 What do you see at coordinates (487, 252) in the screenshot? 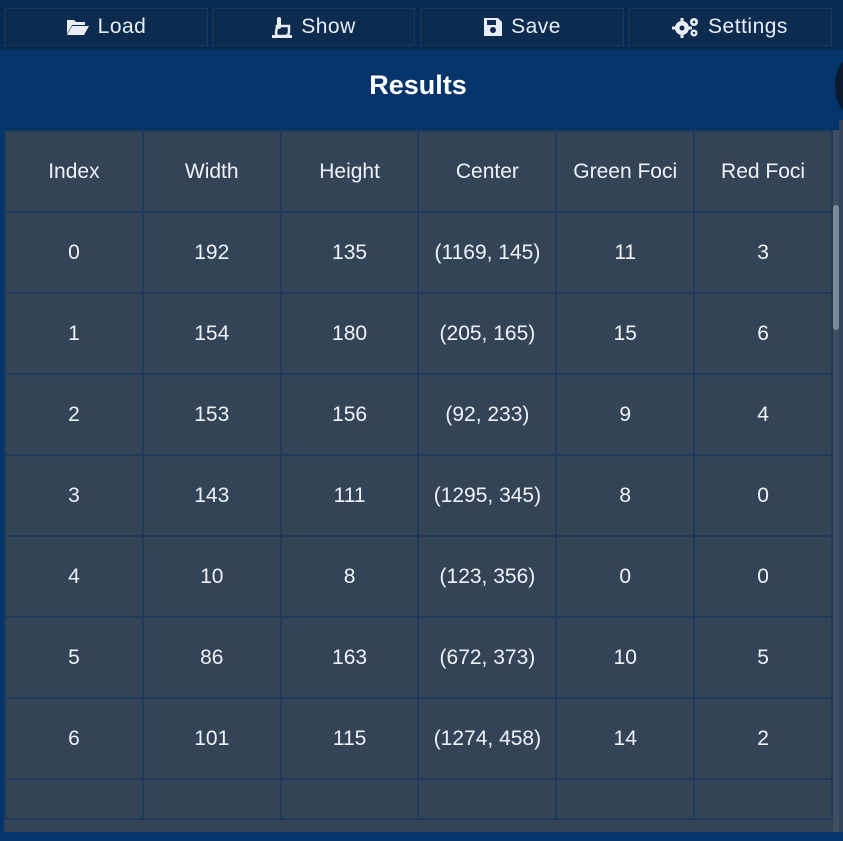
I see `cell-center: (1169, 145)` at bounding box center [487, 252].